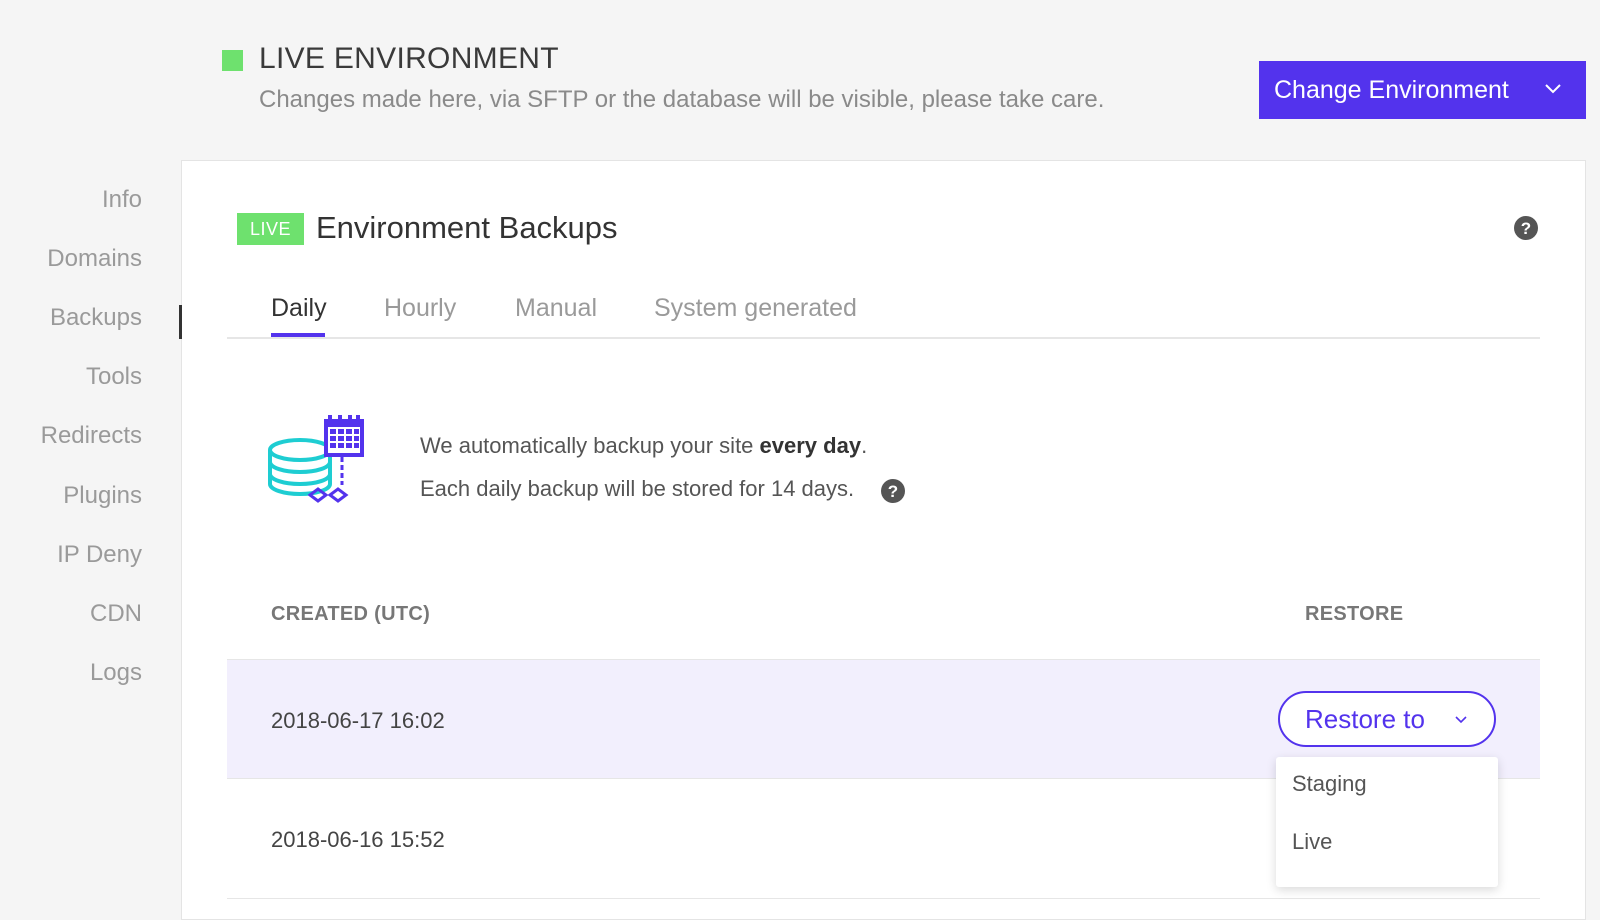  What do you see at coordinates (180, 322) in the screenshot?
I see `sidebar-active-indicator` at bounding box center [180, 322].